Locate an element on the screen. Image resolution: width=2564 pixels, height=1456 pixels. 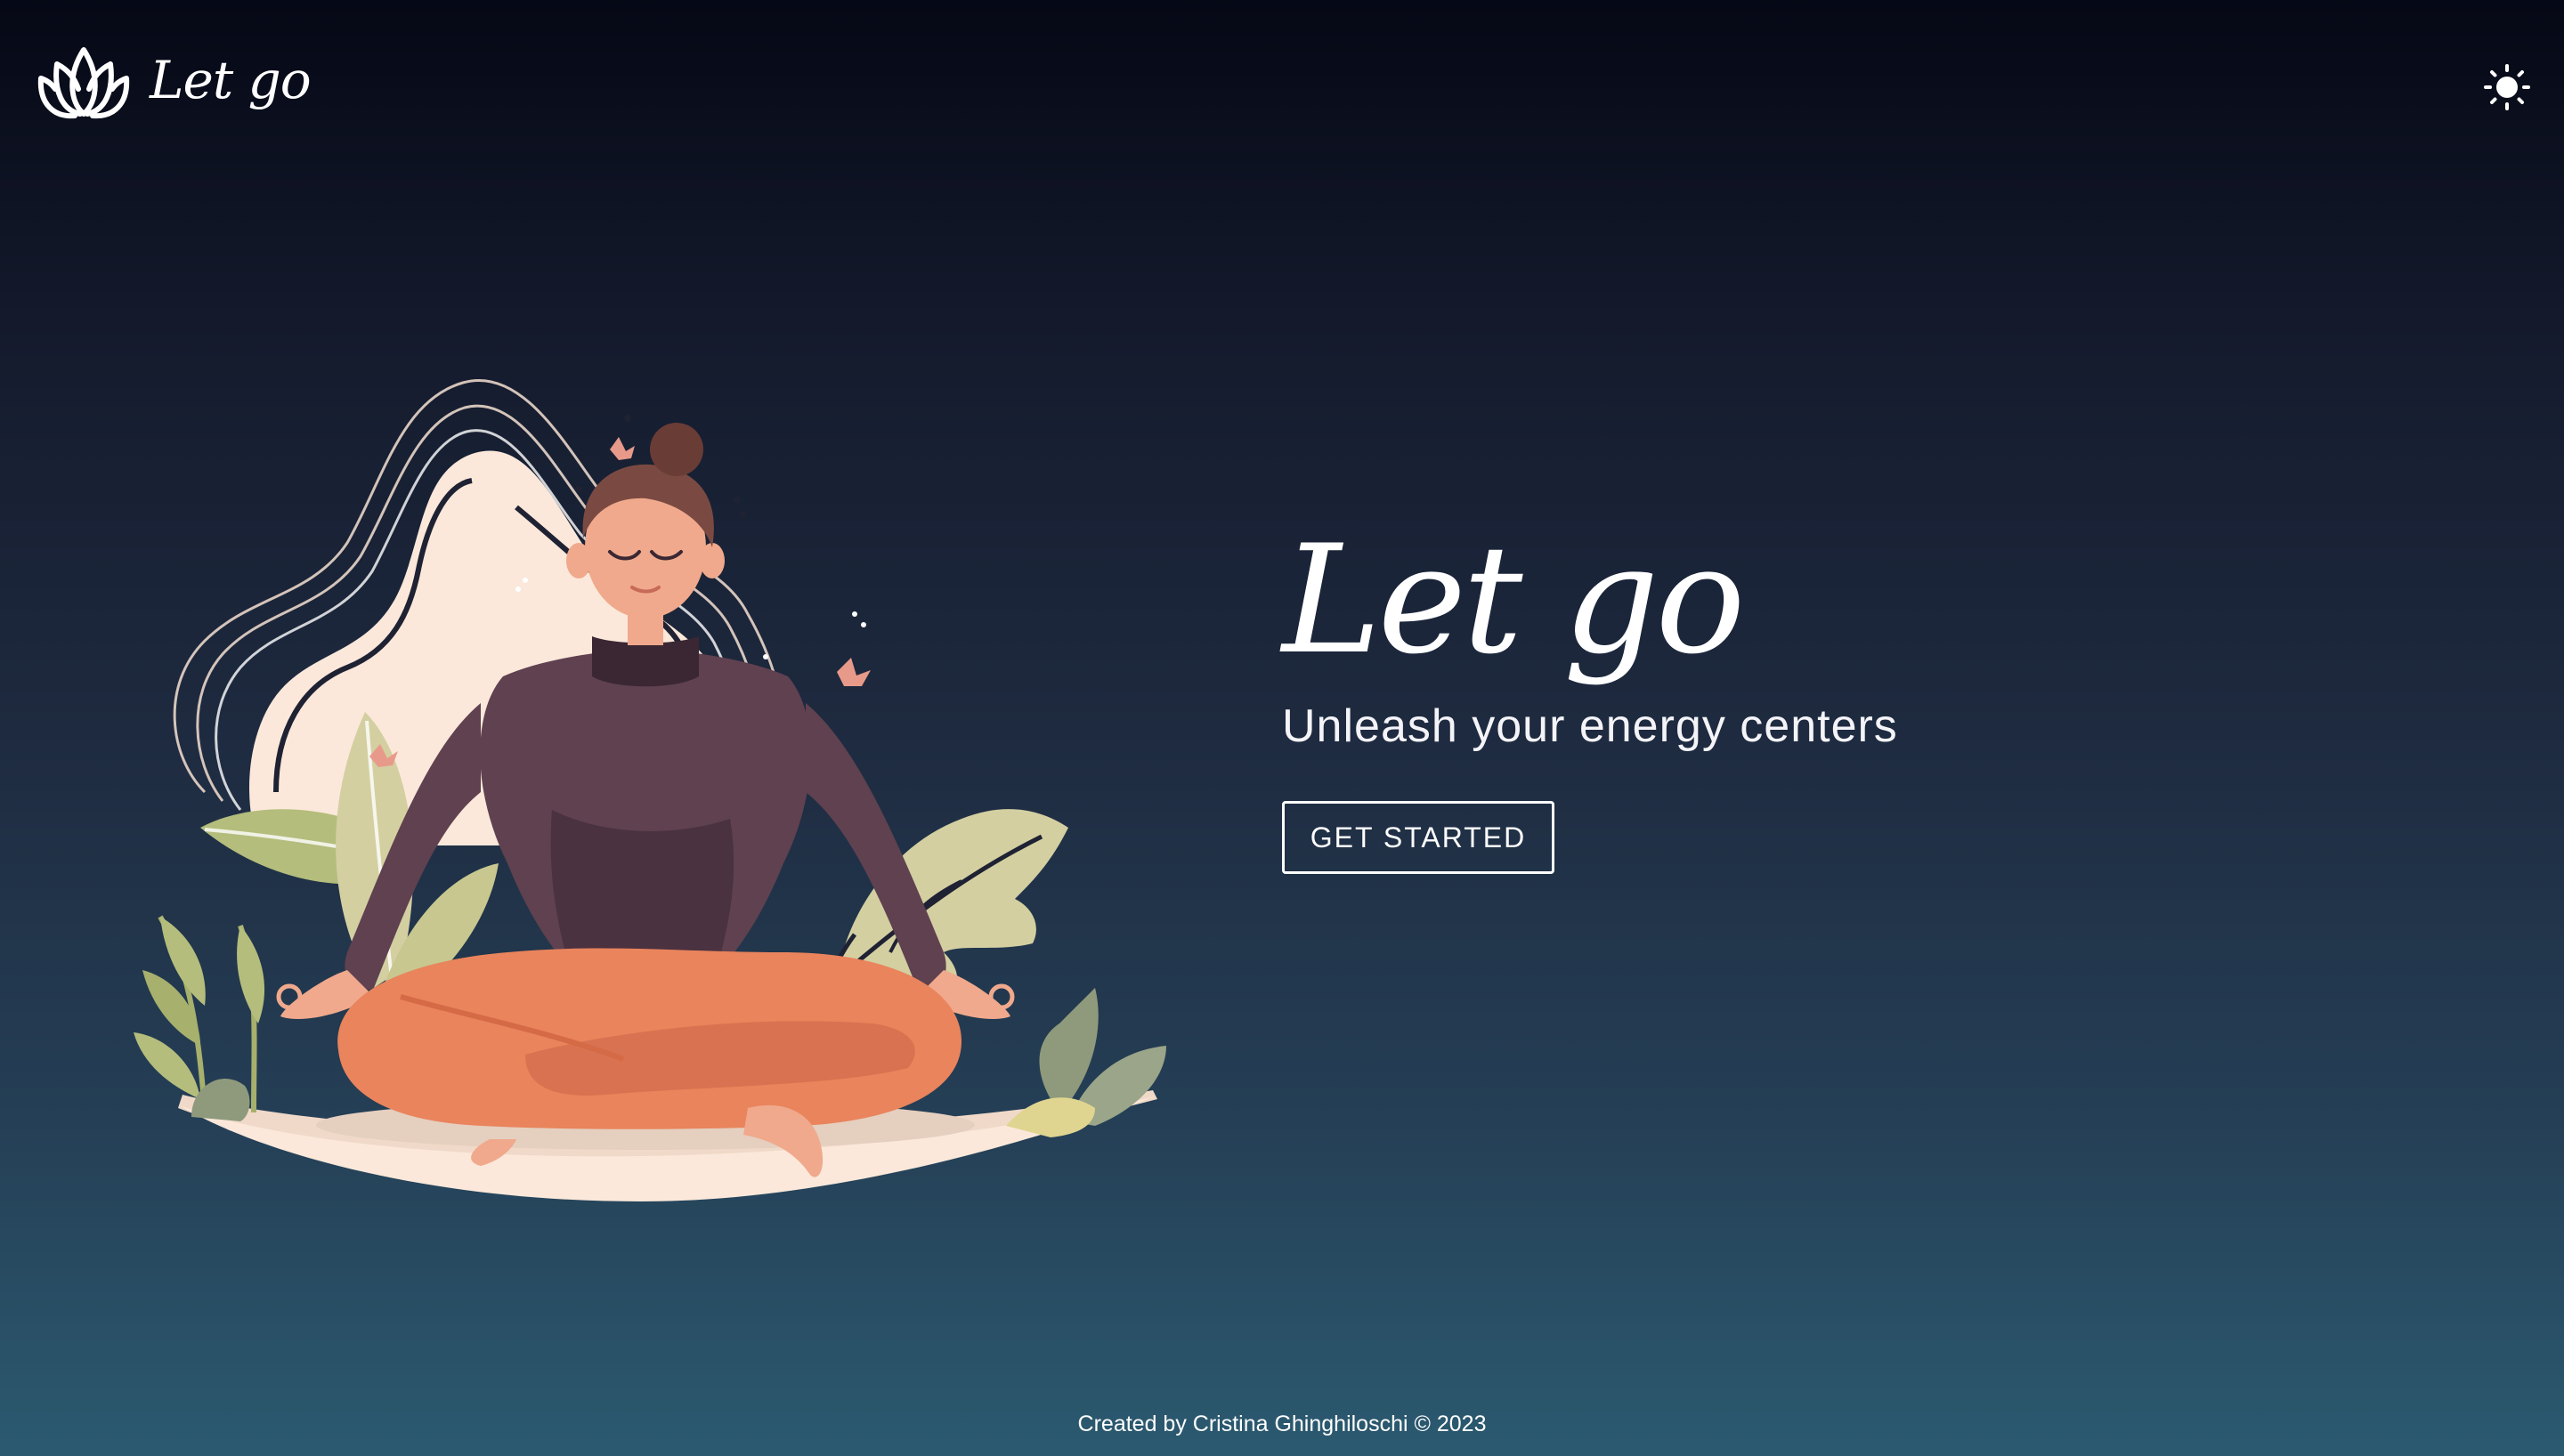
hero-title: Let go is located at coordinates (1514, 600).